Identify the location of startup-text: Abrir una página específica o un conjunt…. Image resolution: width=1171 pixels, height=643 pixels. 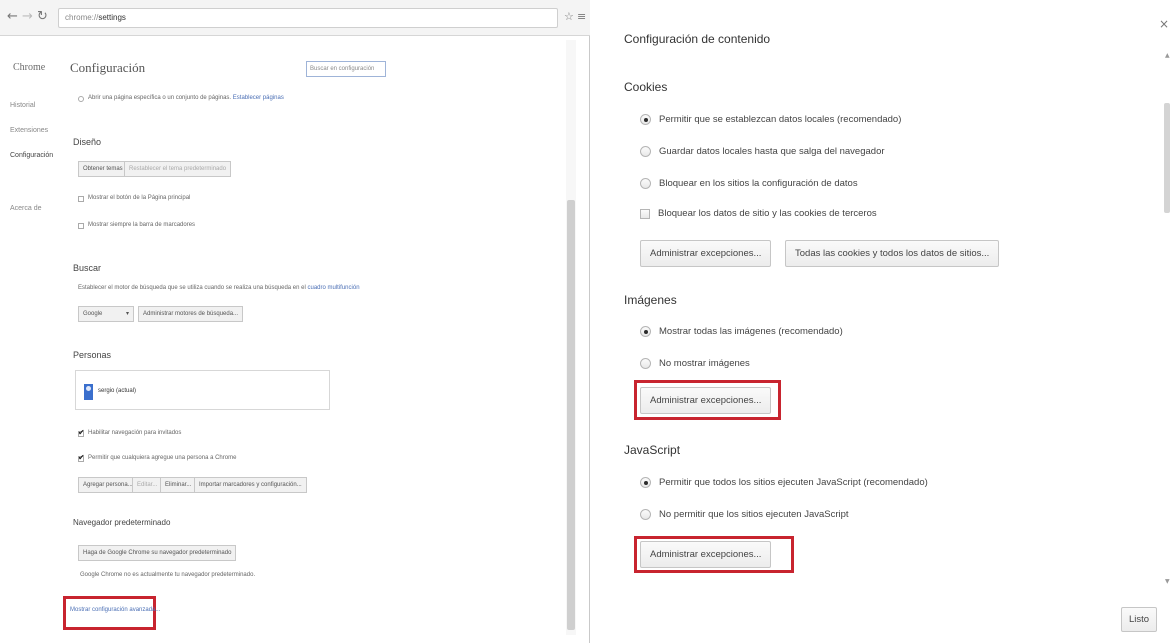
(160, 98).